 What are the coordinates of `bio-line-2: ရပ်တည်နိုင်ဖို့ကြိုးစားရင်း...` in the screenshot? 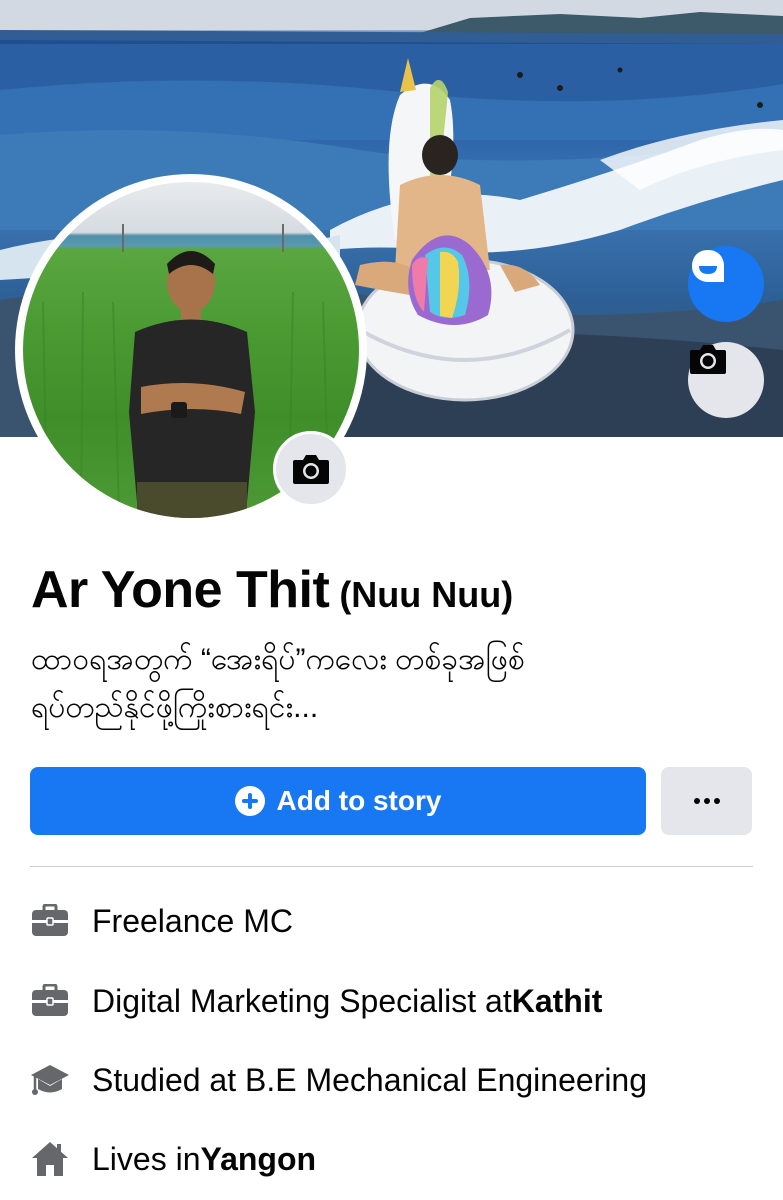 It's located at (175, 707).